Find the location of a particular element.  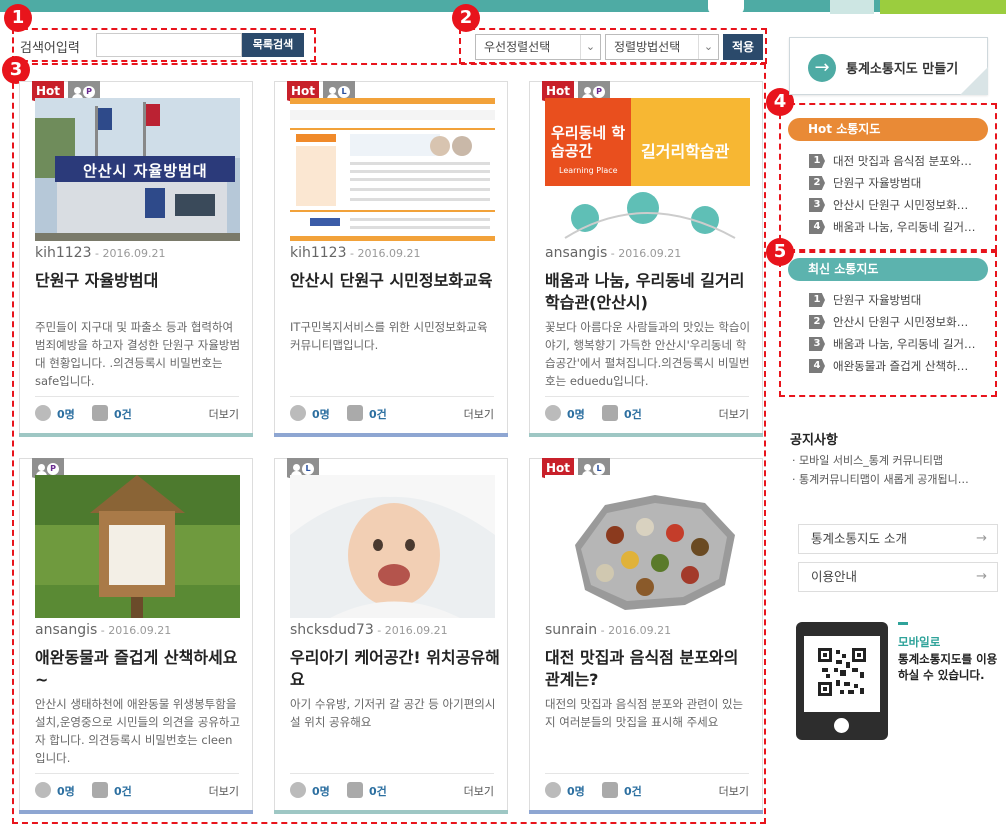

card-author: kih1123 is located at coordinates (318, 253).